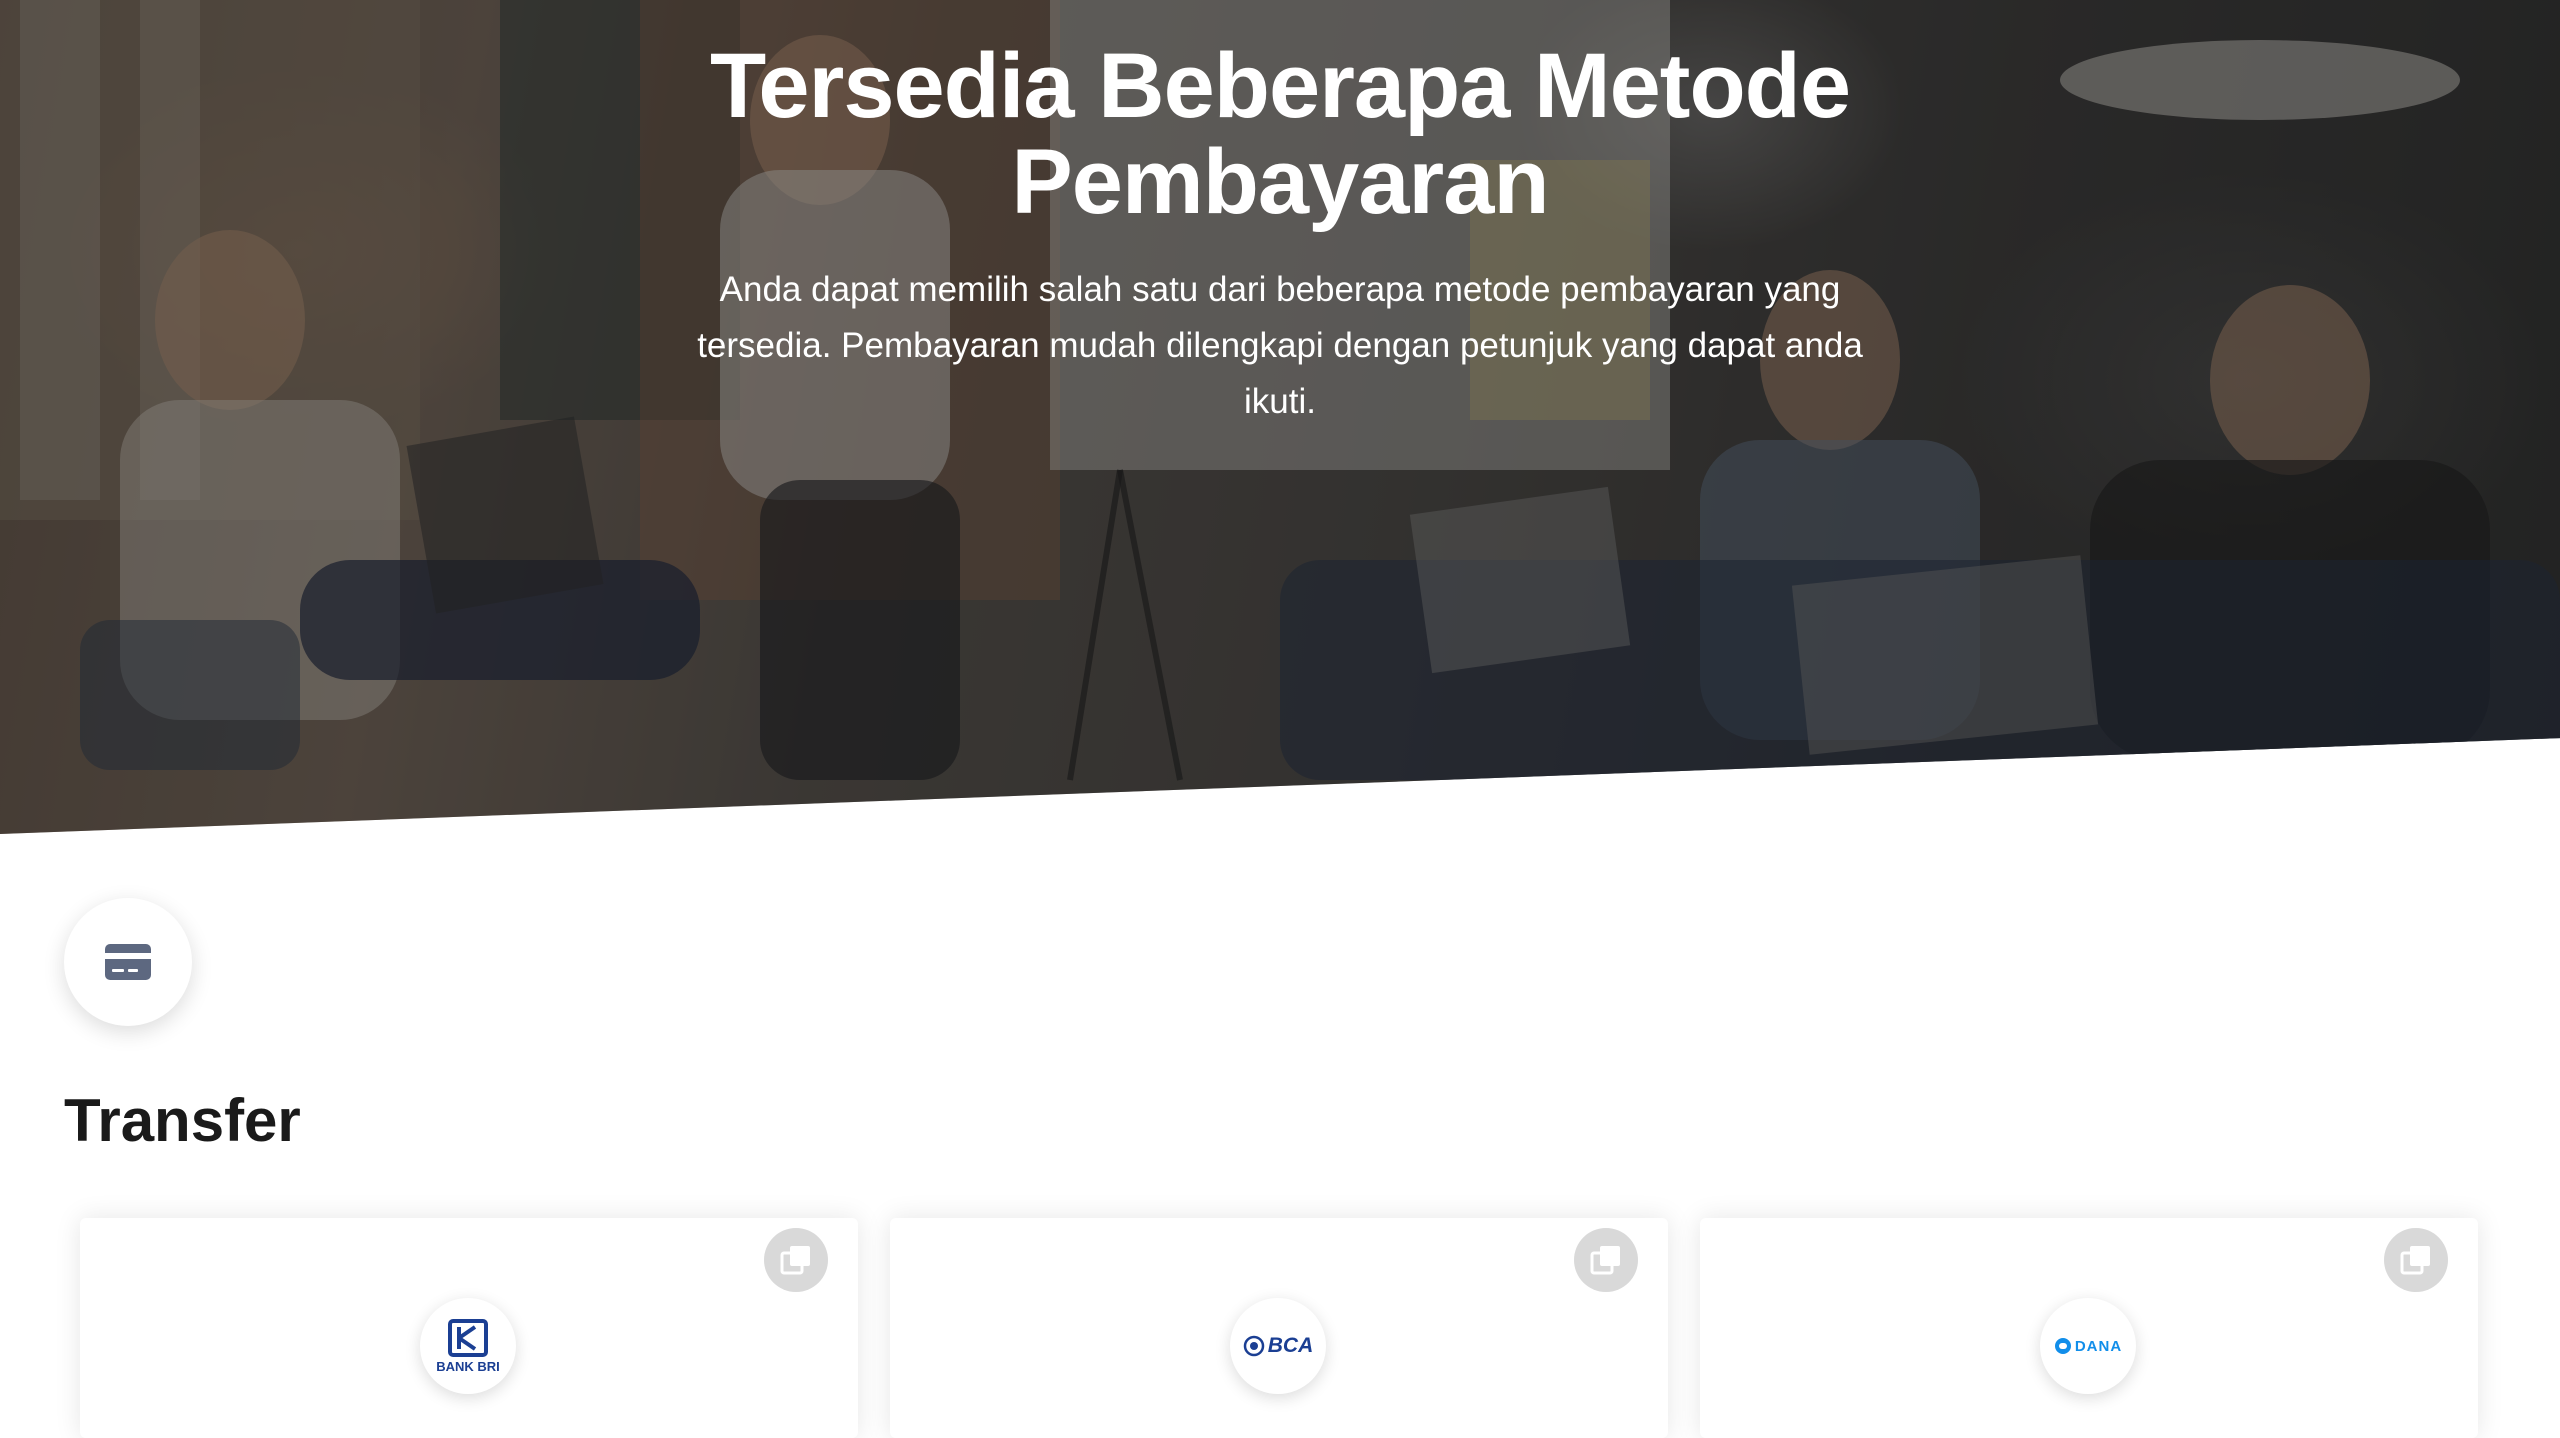 The width and height of the screenshot is (2560, 1438). I want to click on section-title: Transfer, so click(182, 1120).